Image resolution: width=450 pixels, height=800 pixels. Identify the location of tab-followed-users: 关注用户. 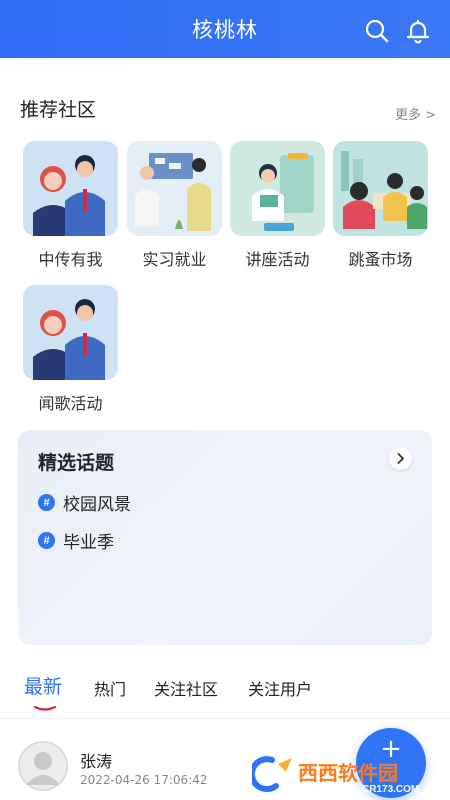
(280, 688).